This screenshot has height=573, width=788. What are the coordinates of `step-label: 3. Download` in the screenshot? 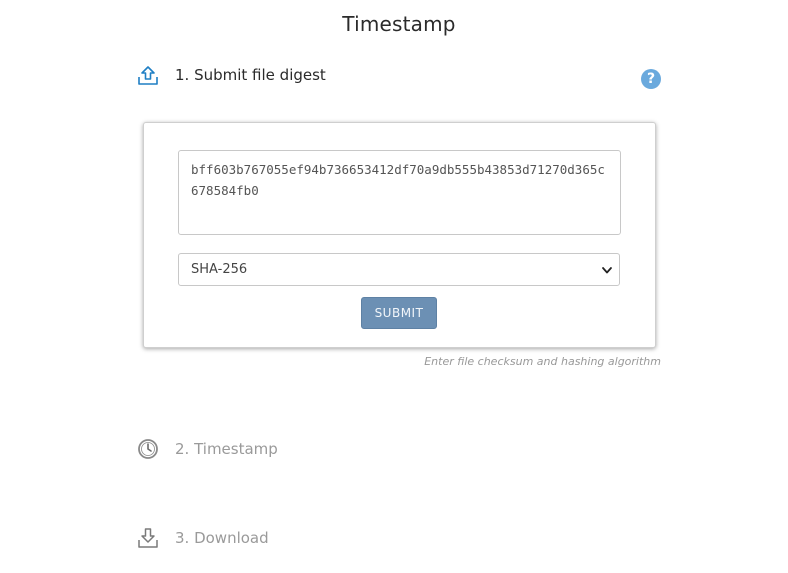 It's located at (222, 538).